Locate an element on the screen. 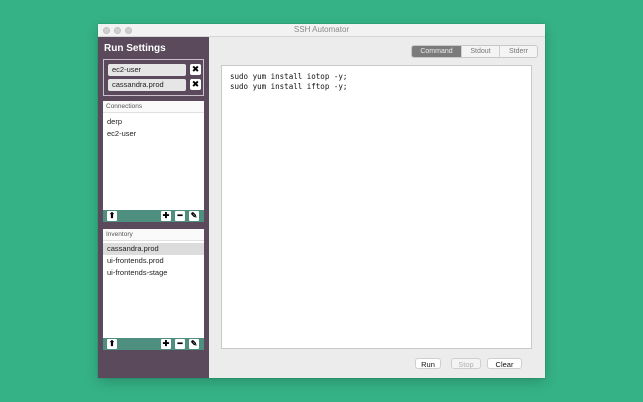 The width and height of the screenshot is (643, 402). remove-connection-icon: ━ is located at coordinates (180, 216).